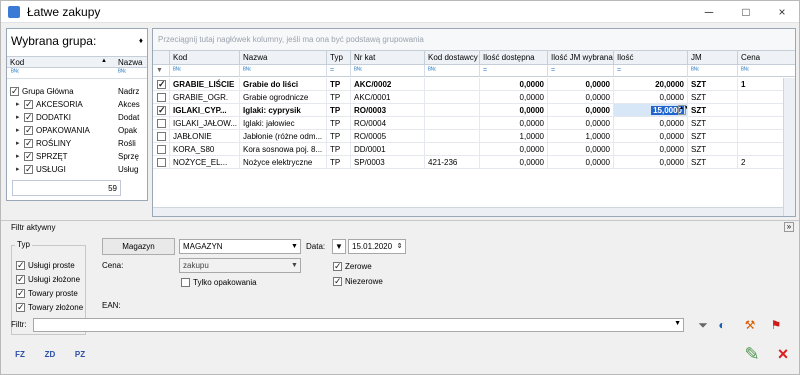 This screenshot has height=375, width=800. Describe the element at coordinates (339, 58) in the screenshot. I see `type-column-header: Typ` at that location.